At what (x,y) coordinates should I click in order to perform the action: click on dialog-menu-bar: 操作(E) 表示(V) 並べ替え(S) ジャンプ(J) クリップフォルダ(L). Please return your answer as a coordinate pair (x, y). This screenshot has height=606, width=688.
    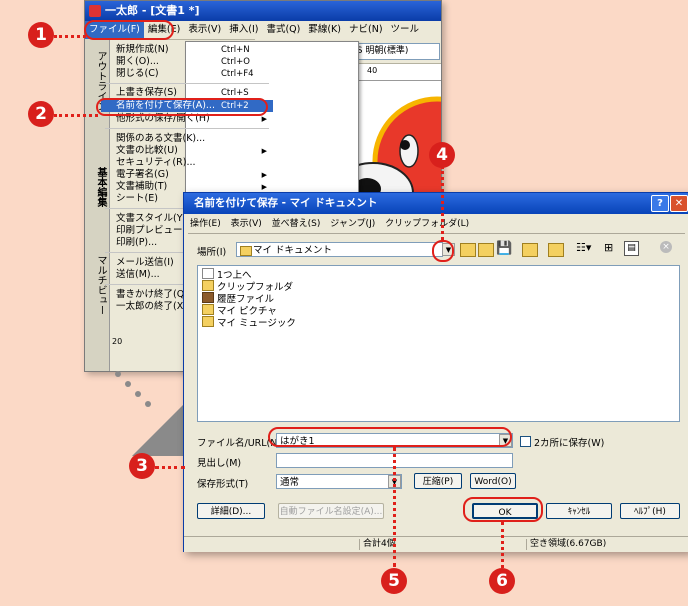
    Looking at the image, I should click on (333, 223).